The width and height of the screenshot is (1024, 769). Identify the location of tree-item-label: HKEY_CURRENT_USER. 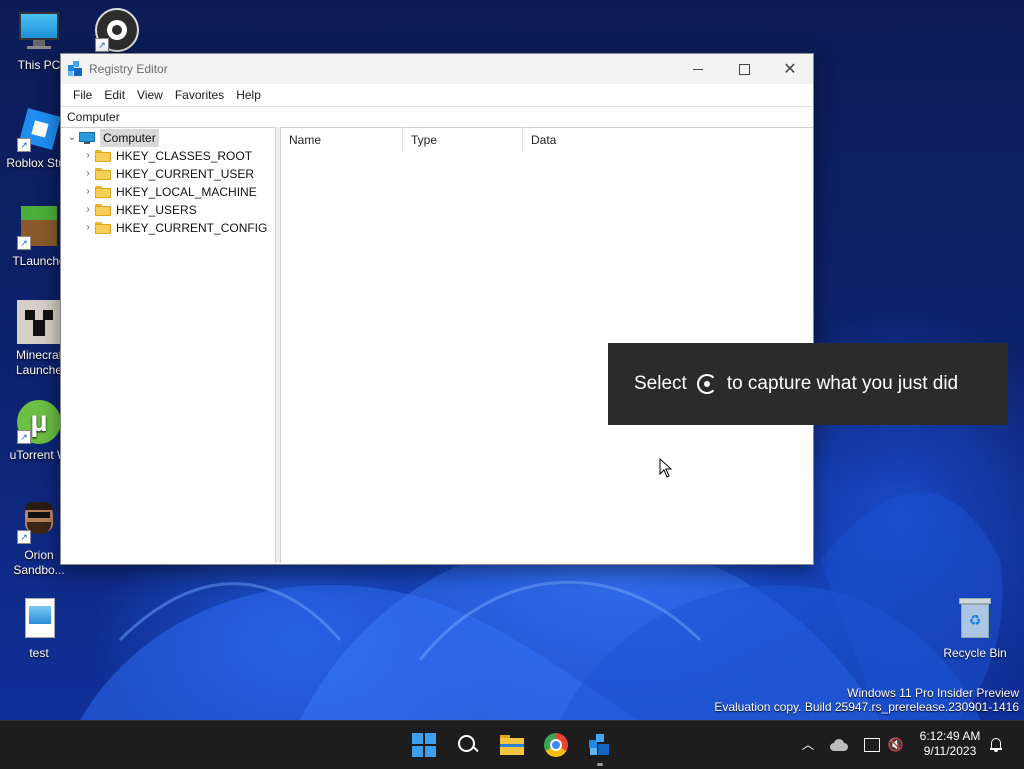
(185, 174).